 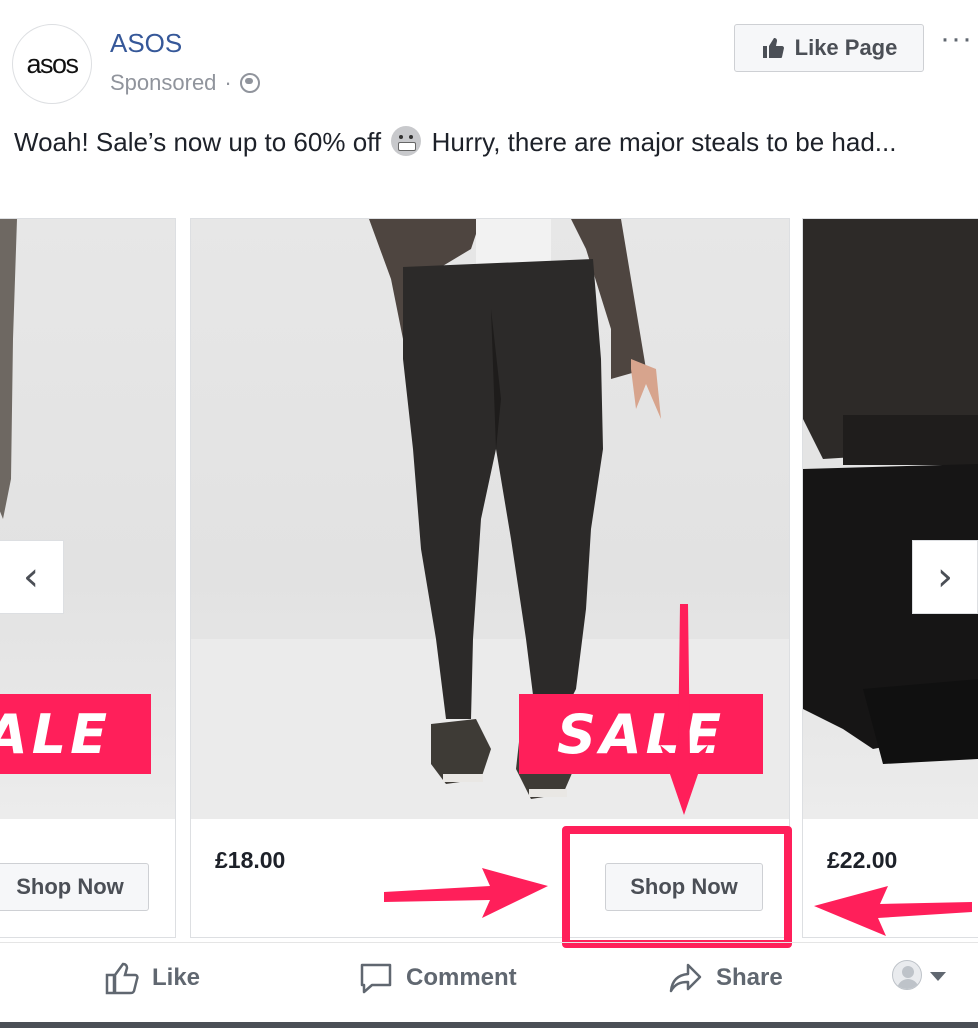 I want to click on comment-button: Comment, so click(x=437, y=978).